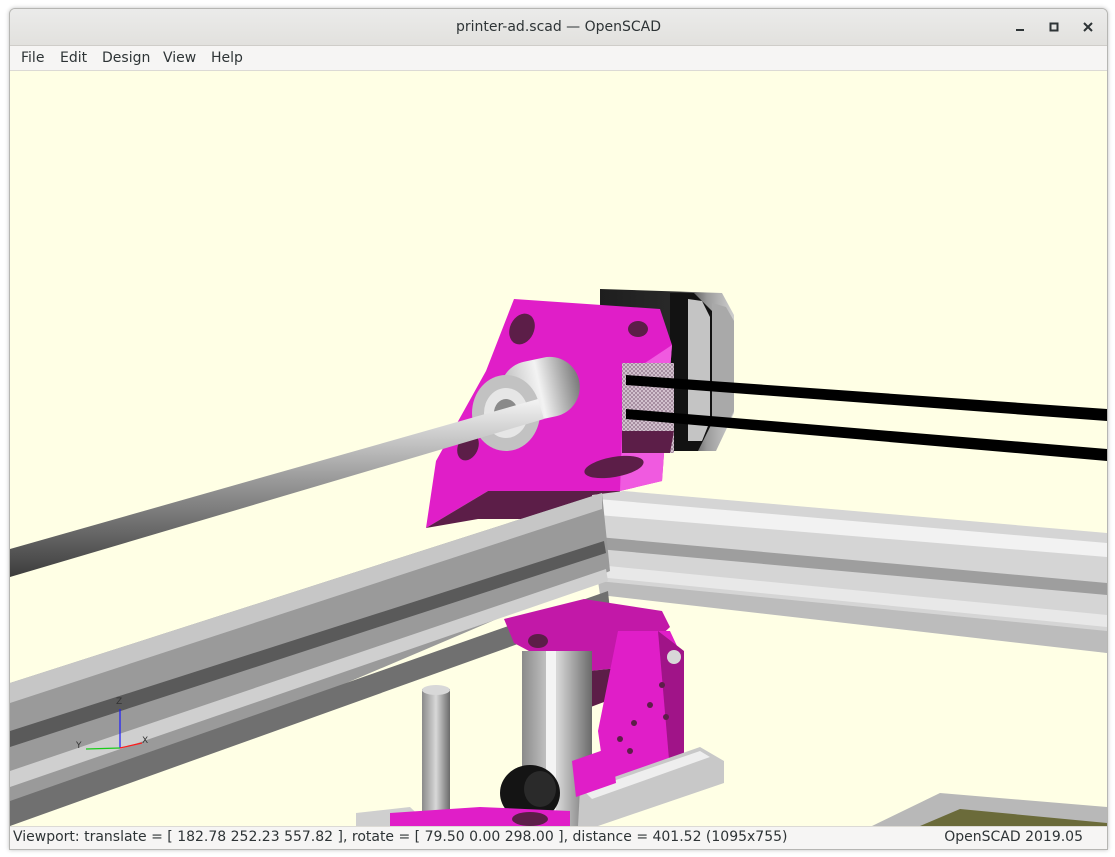  I want to click on window-title: printer-ad.scad — OpenSCAD, so click(558, 27).